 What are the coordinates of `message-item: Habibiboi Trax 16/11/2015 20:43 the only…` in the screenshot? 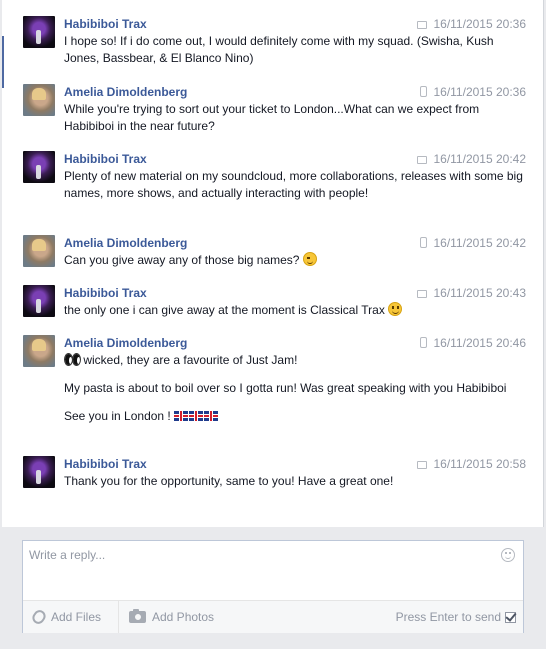 It's located at (274, 305).